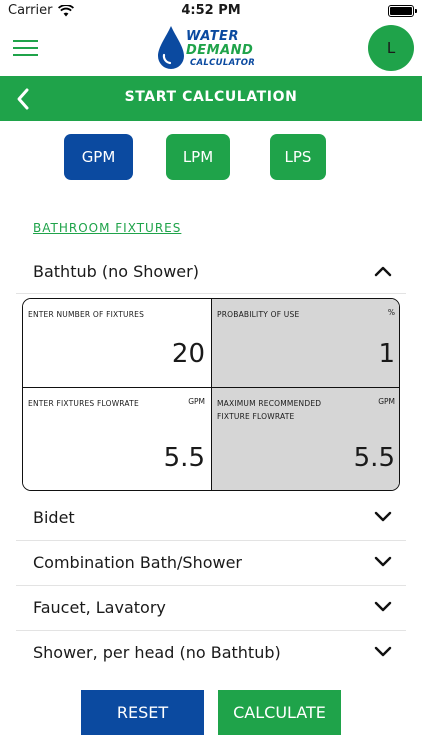  I want to click on hamburger-icon, so click(25, 49).